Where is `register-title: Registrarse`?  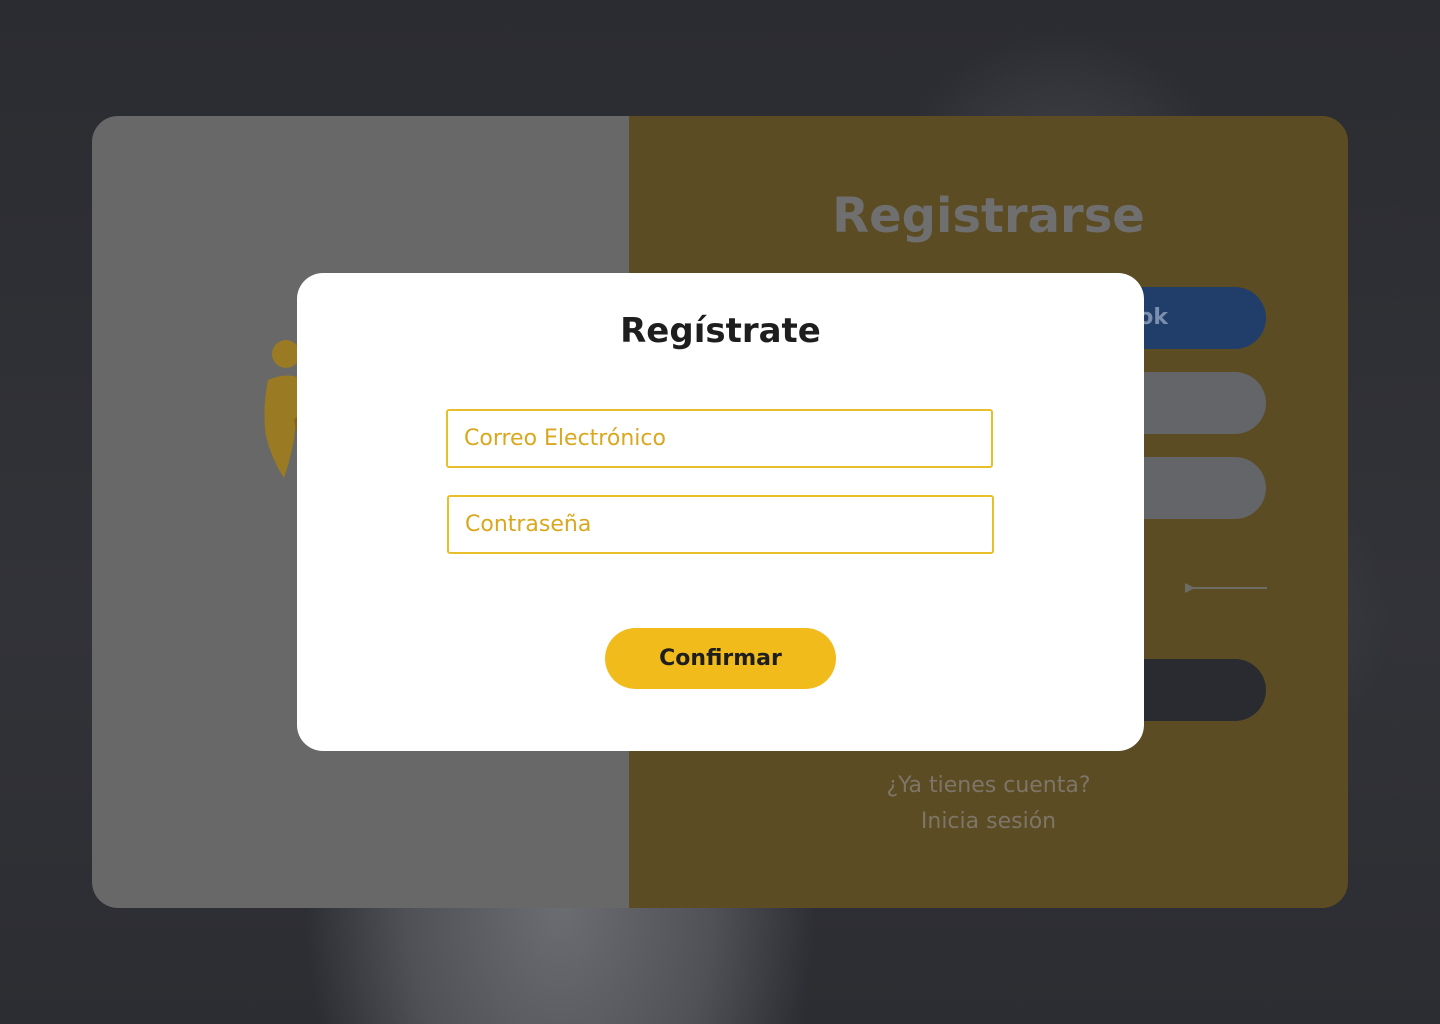 register-title: Registrarse is located at coordinates (988, 216).